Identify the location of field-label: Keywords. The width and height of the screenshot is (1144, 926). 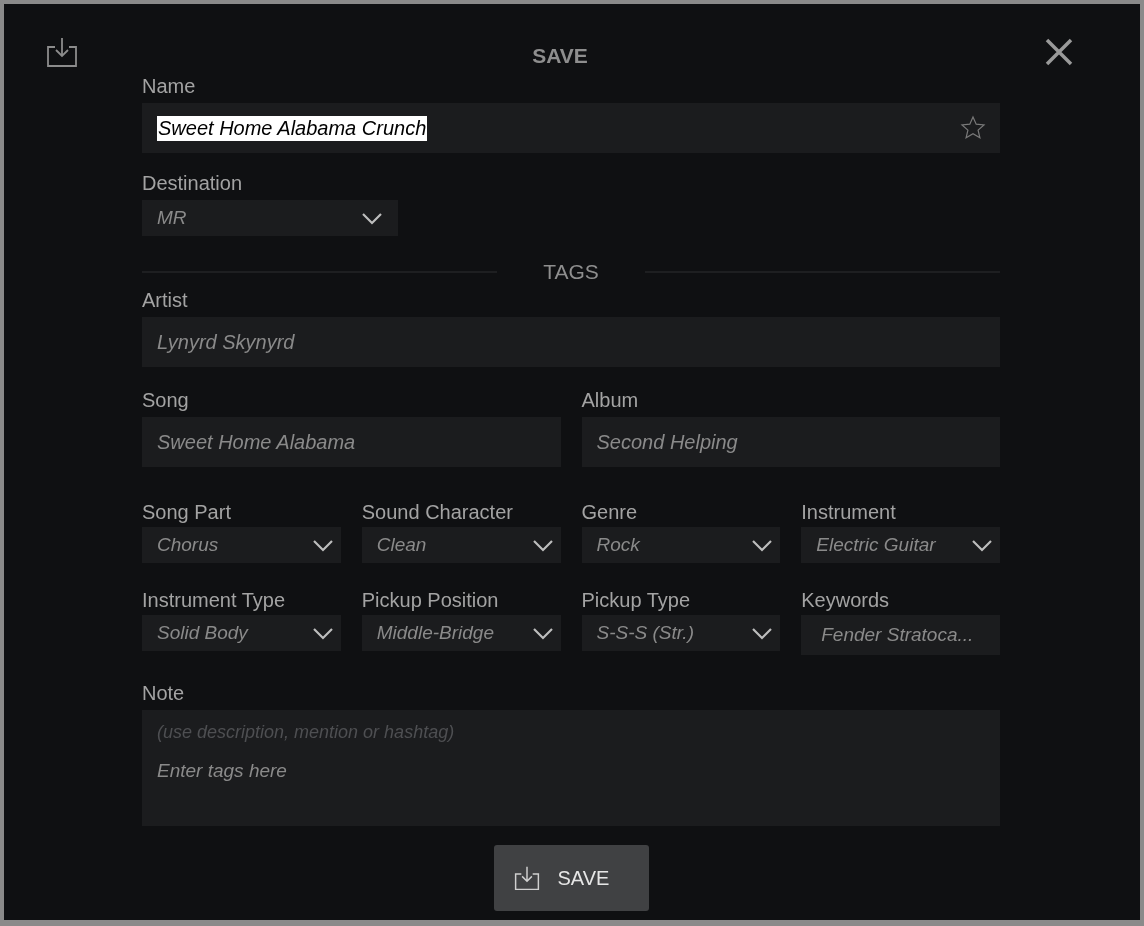
(846, 600).